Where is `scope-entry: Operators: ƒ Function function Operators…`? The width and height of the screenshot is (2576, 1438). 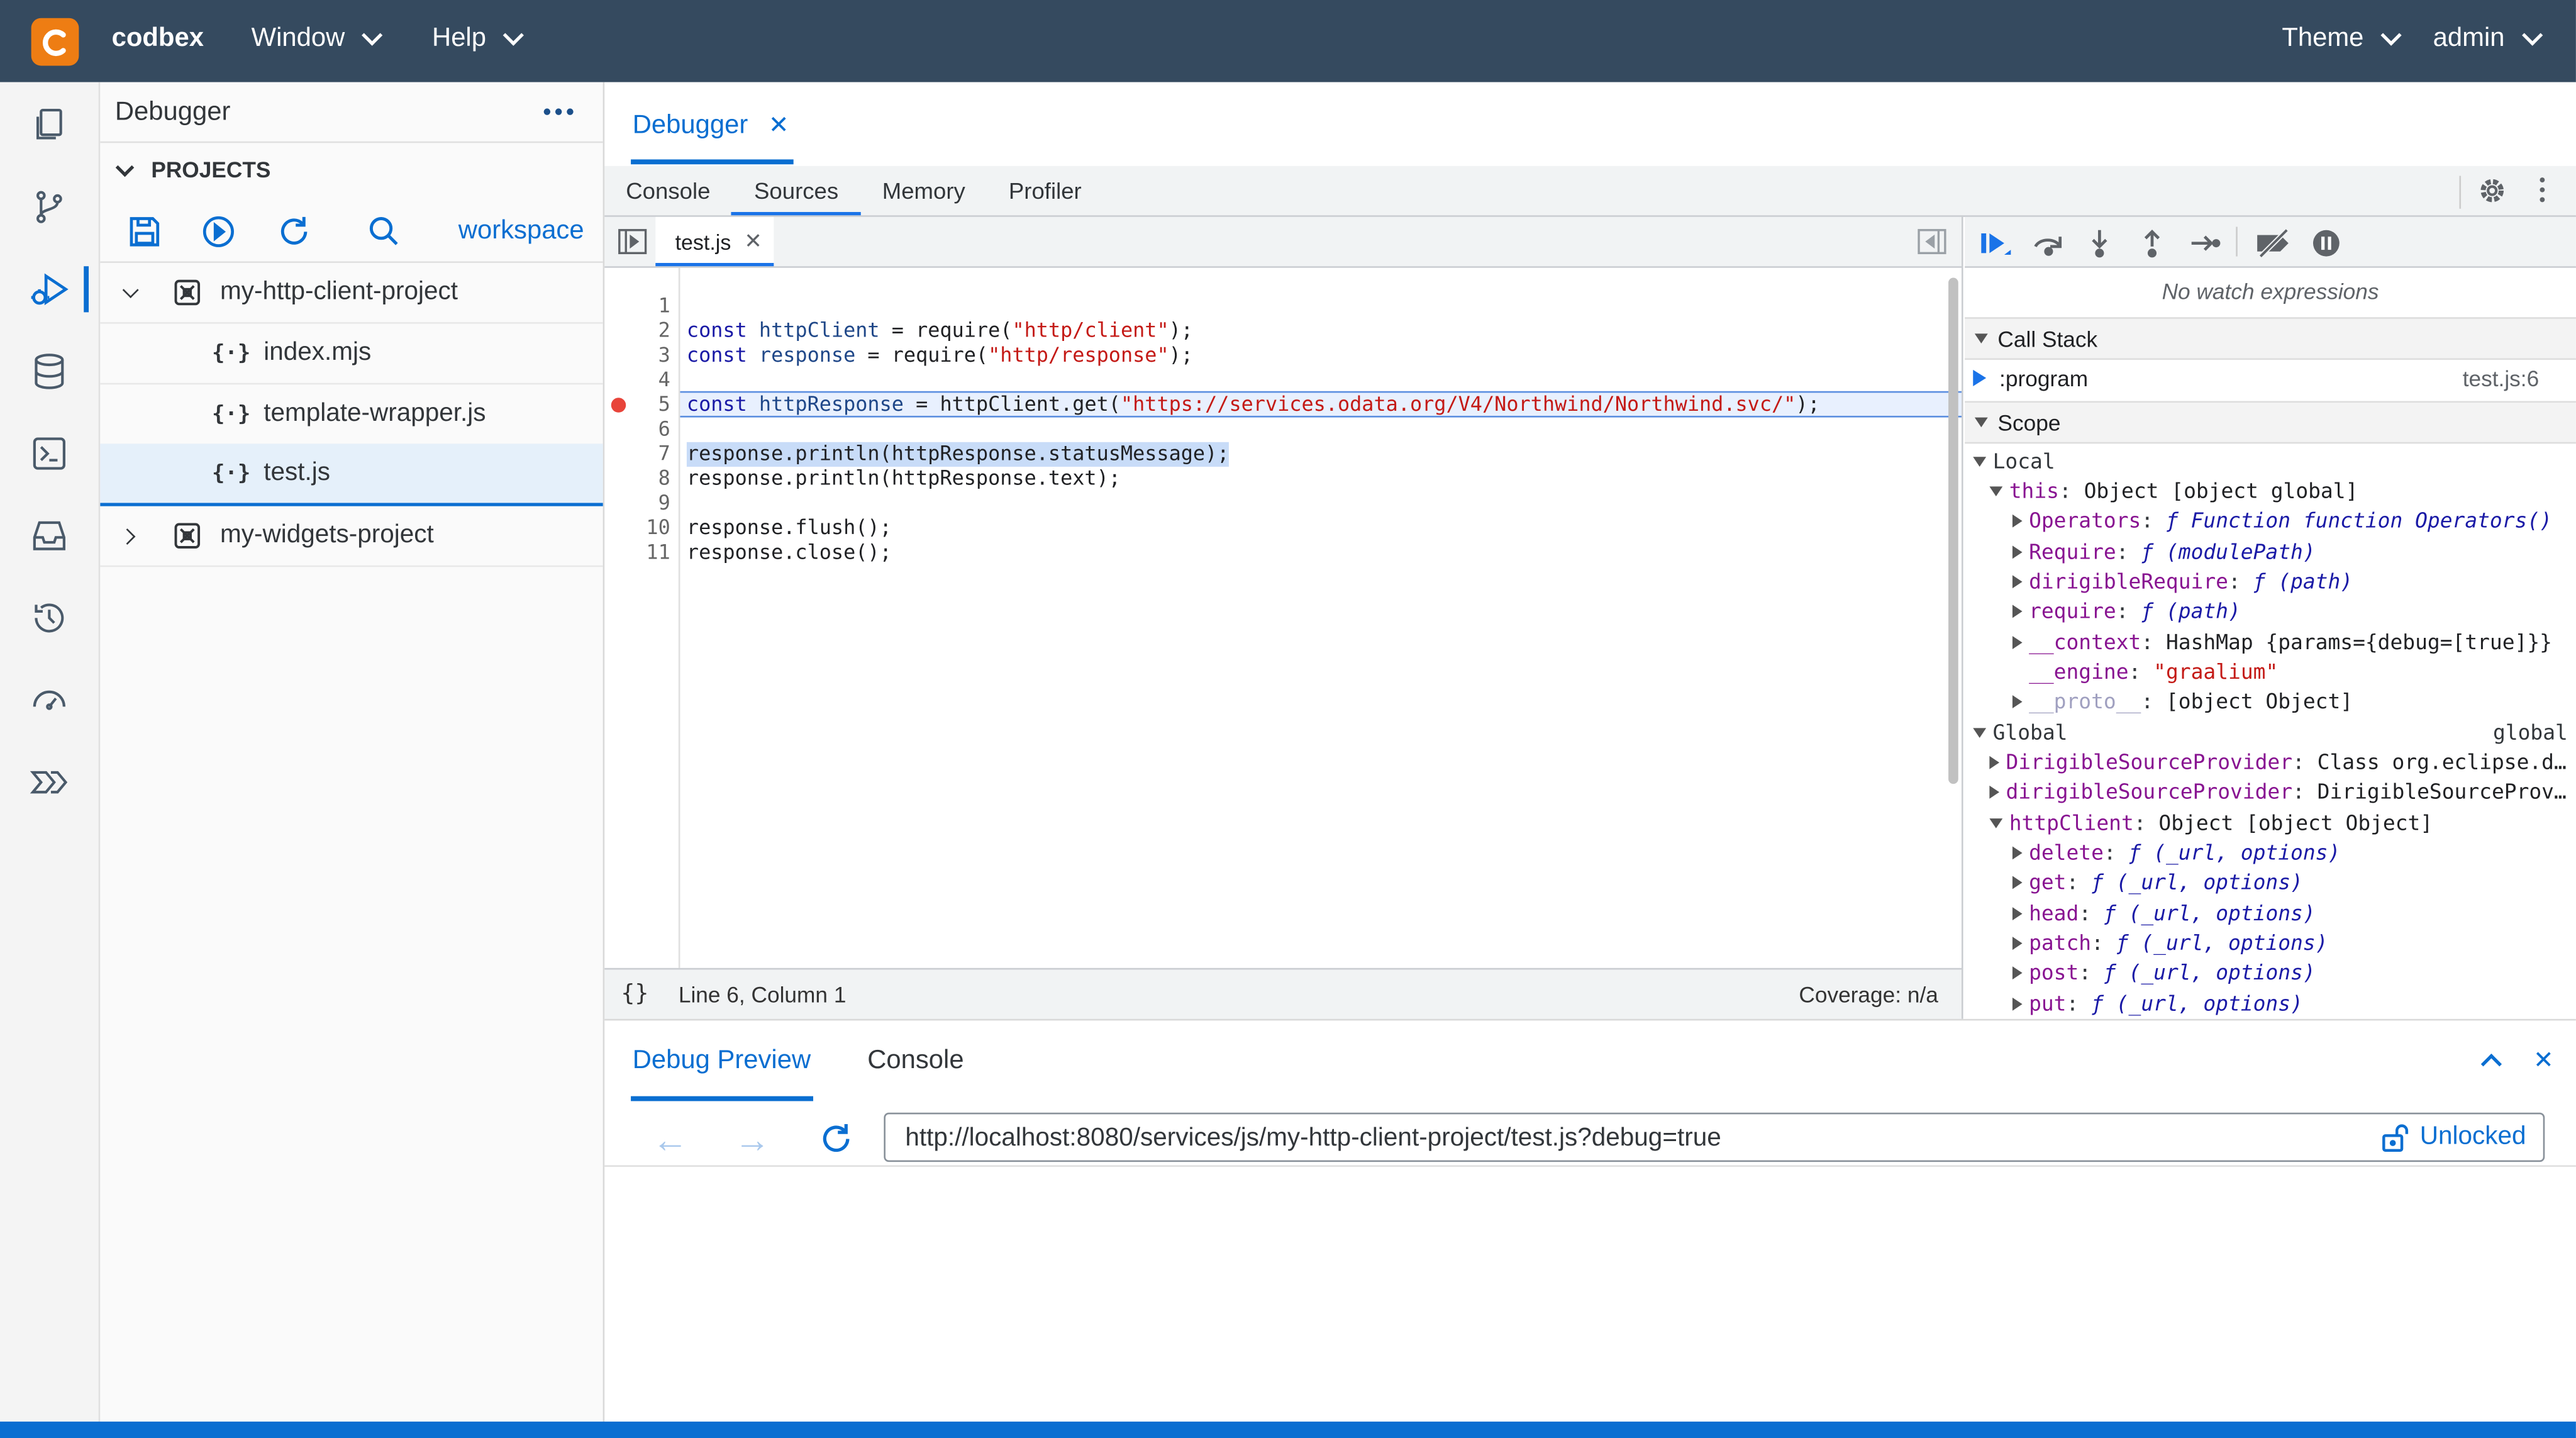
scope-entry: Operators: ƒ Function function Operators… is located at coordinates (2282, 521).